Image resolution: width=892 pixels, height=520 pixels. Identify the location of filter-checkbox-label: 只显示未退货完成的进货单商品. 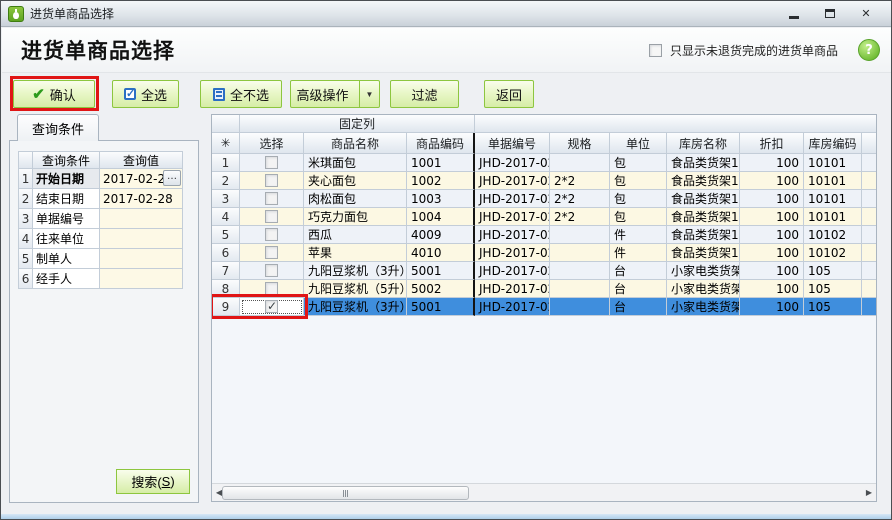
(754, 50).